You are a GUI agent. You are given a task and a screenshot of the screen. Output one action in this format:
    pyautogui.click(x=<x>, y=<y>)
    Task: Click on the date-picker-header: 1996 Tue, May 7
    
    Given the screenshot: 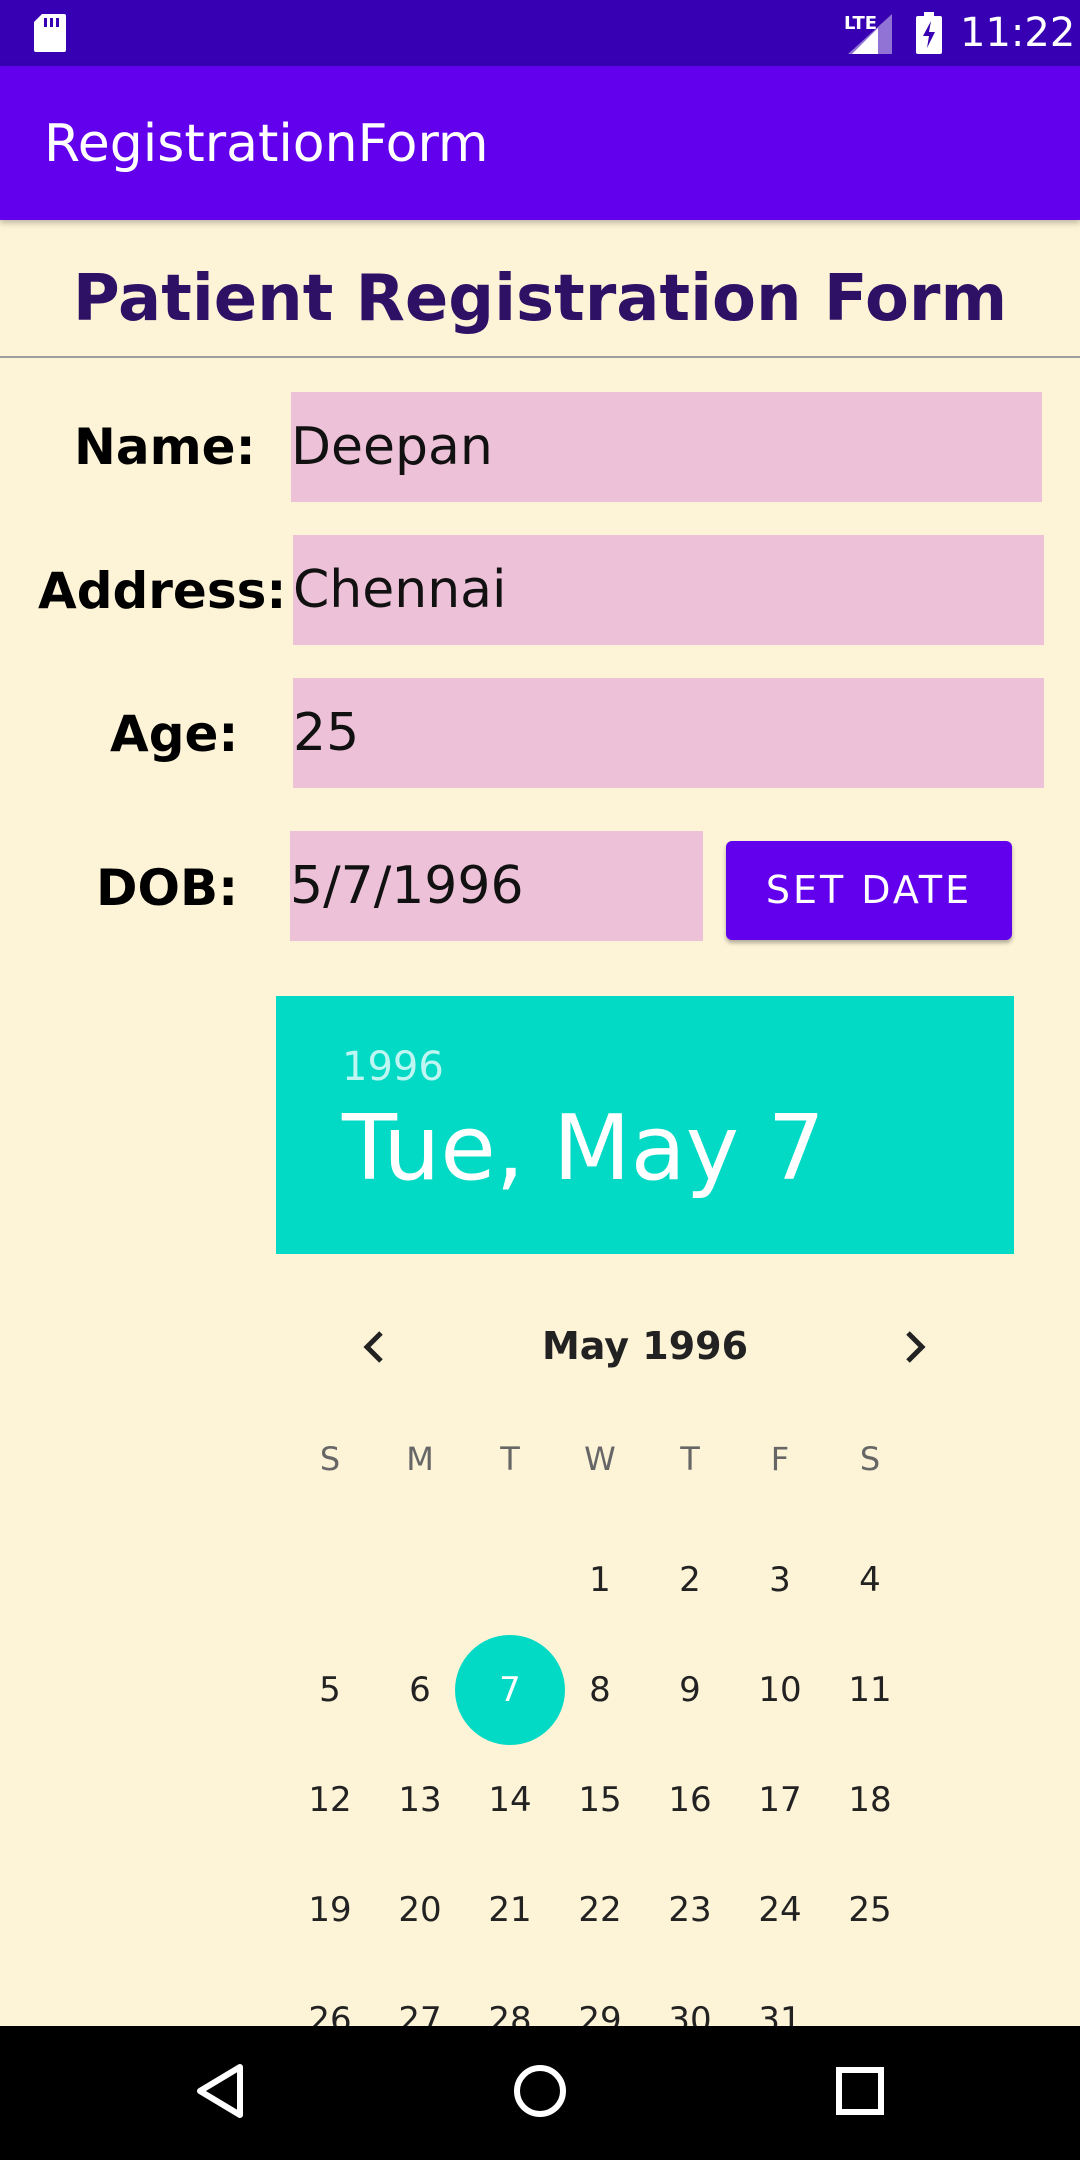 What is the action you would take?
    pyautogui.click(x=645, y=1125)
    